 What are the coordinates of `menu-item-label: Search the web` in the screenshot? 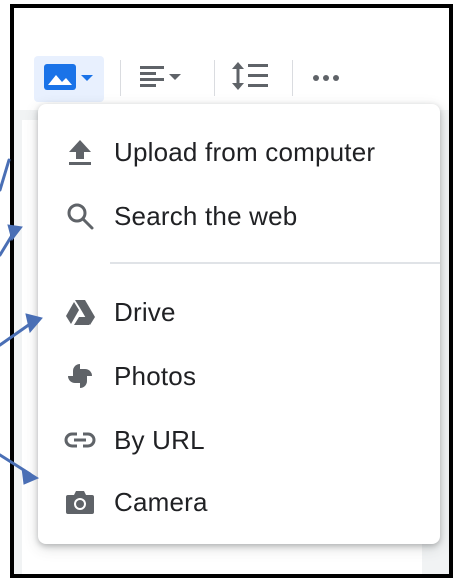 It's located at (206, 215).